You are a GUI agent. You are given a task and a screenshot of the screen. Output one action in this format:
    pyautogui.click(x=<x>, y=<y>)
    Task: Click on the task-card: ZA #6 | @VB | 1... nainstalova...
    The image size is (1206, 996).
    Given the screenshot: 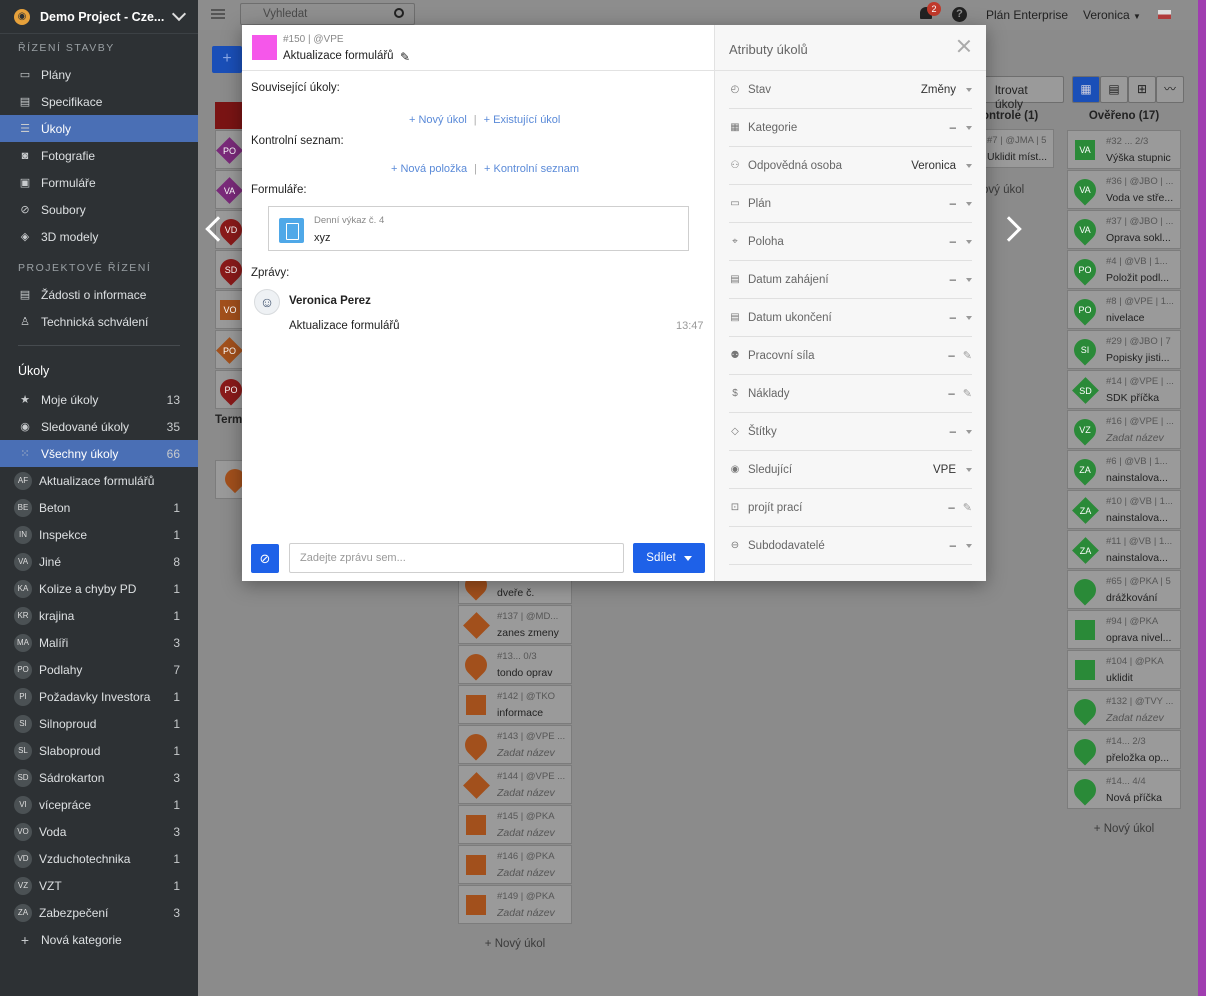 What is the action you would take?
    pyautogui.click(x=1124, y=469)
    